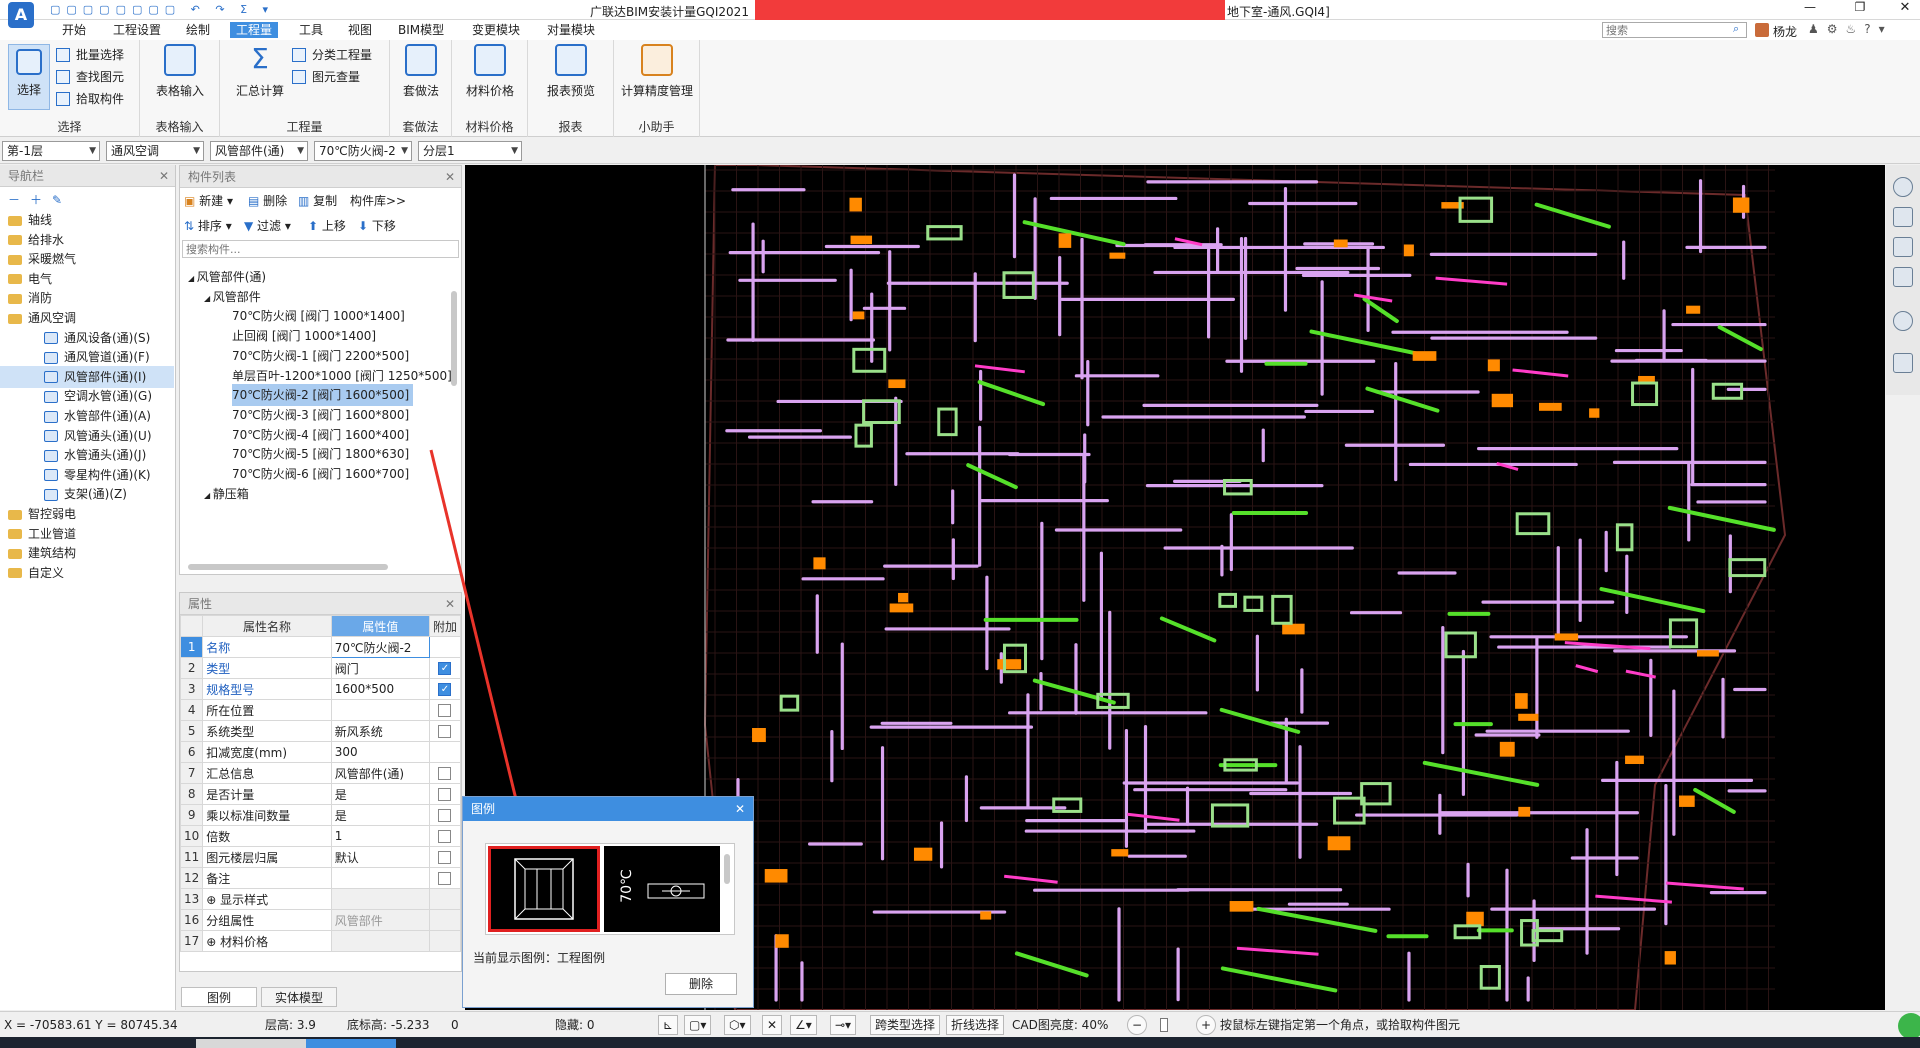 Image resolution: width=1920 pixels, height=1048 pixels. I want to click on move-down-button: ⬇ 下移, so click(377, 226).